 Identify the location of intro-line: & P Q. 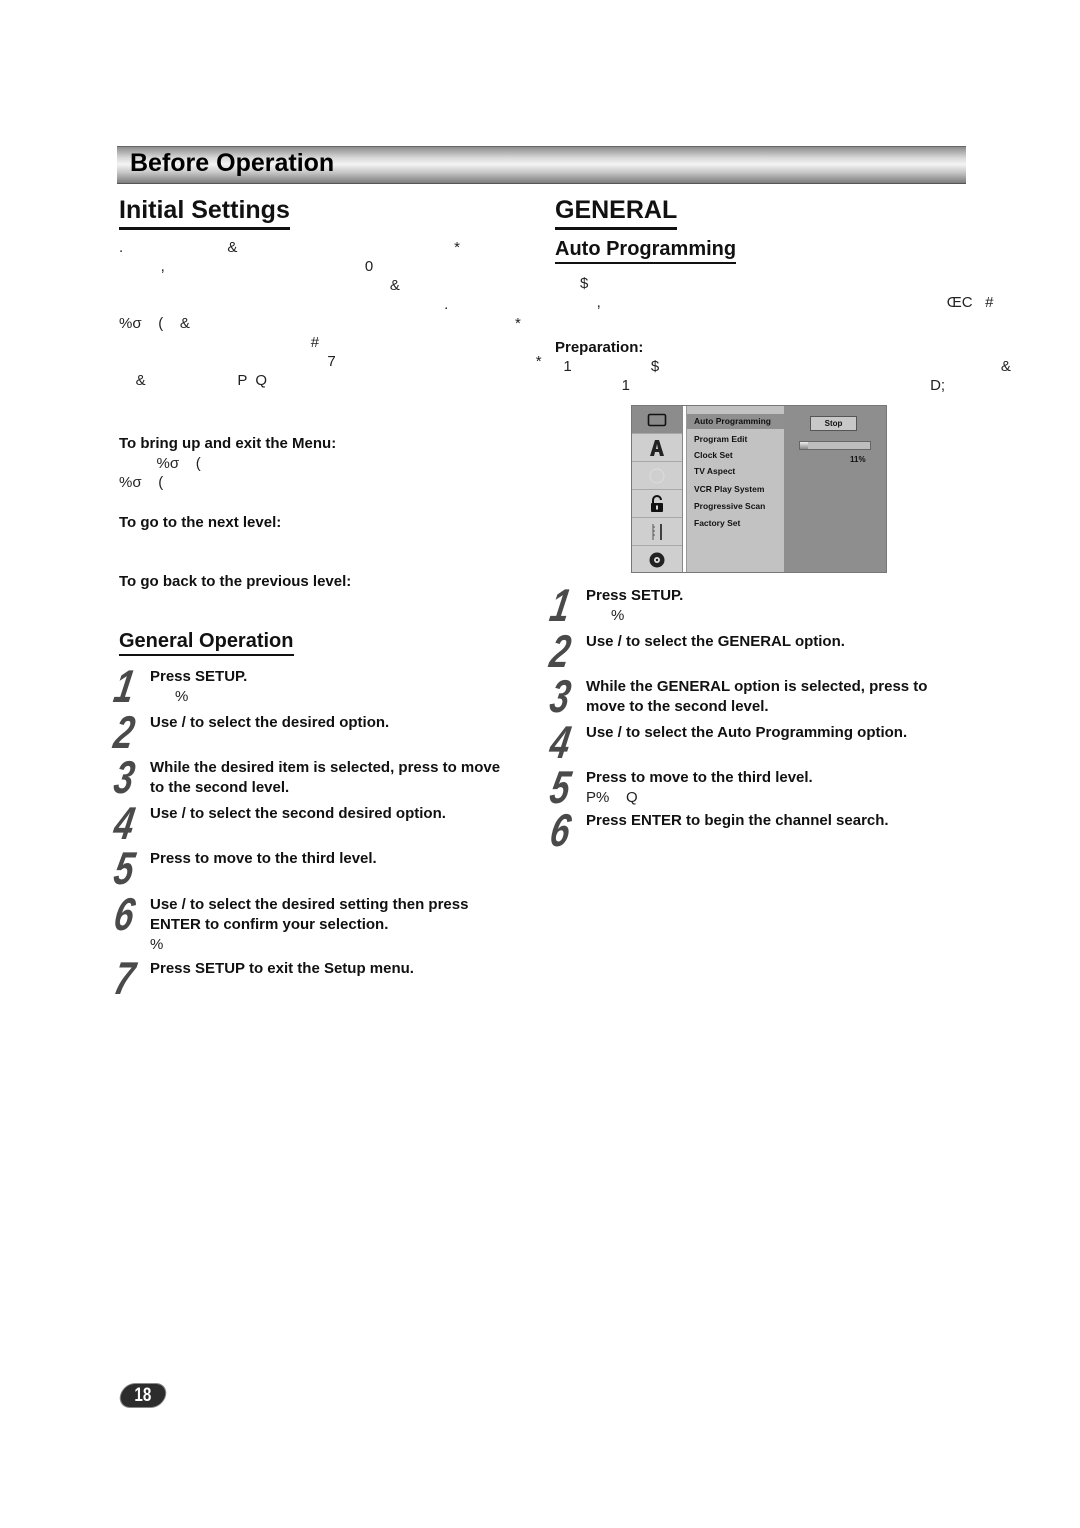
(193, 380).